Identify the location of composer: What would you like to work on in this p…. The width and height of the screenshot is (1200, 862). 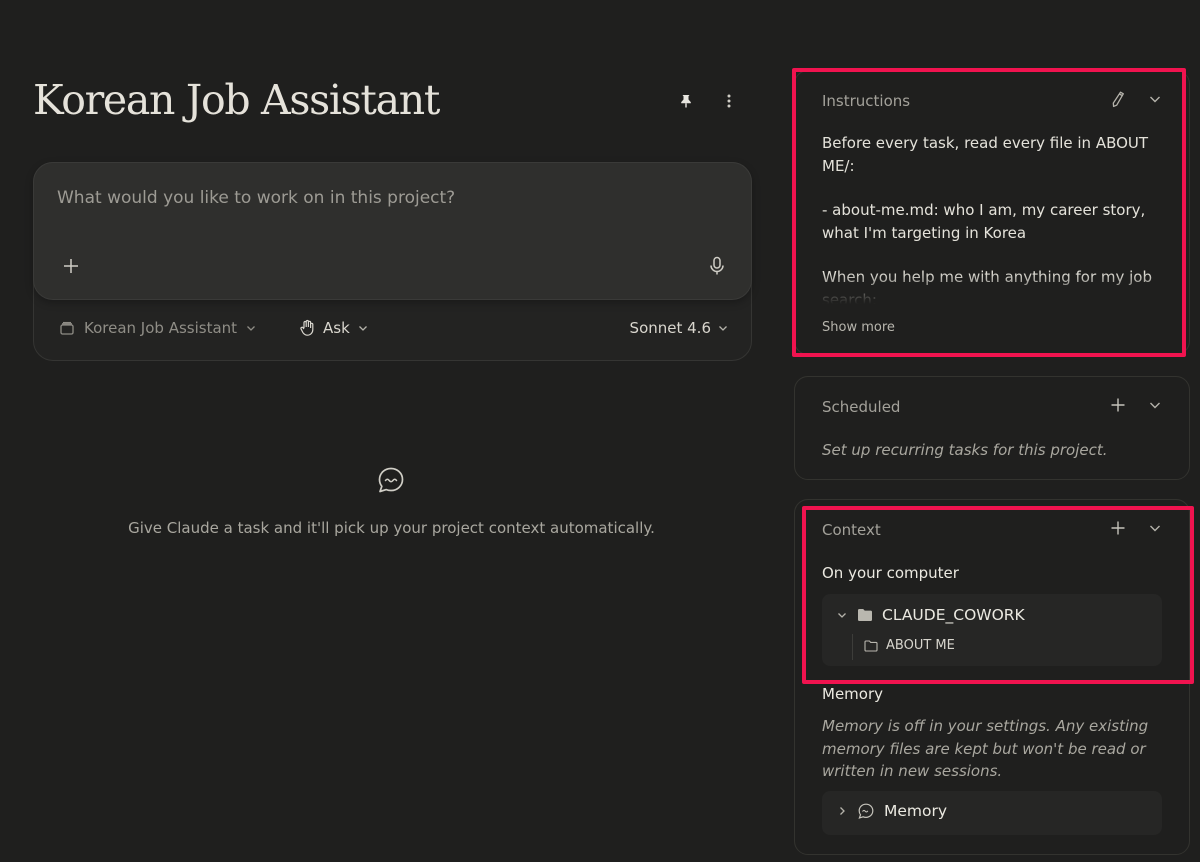
(392, 261).